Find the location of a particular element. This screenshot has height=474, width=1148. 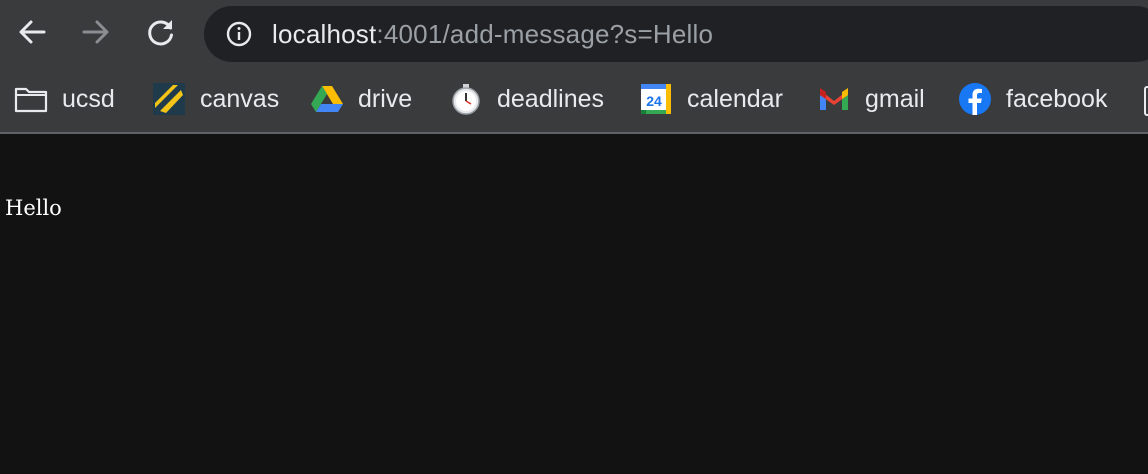

arrow-left-icon is located at coordinates (32, 32).